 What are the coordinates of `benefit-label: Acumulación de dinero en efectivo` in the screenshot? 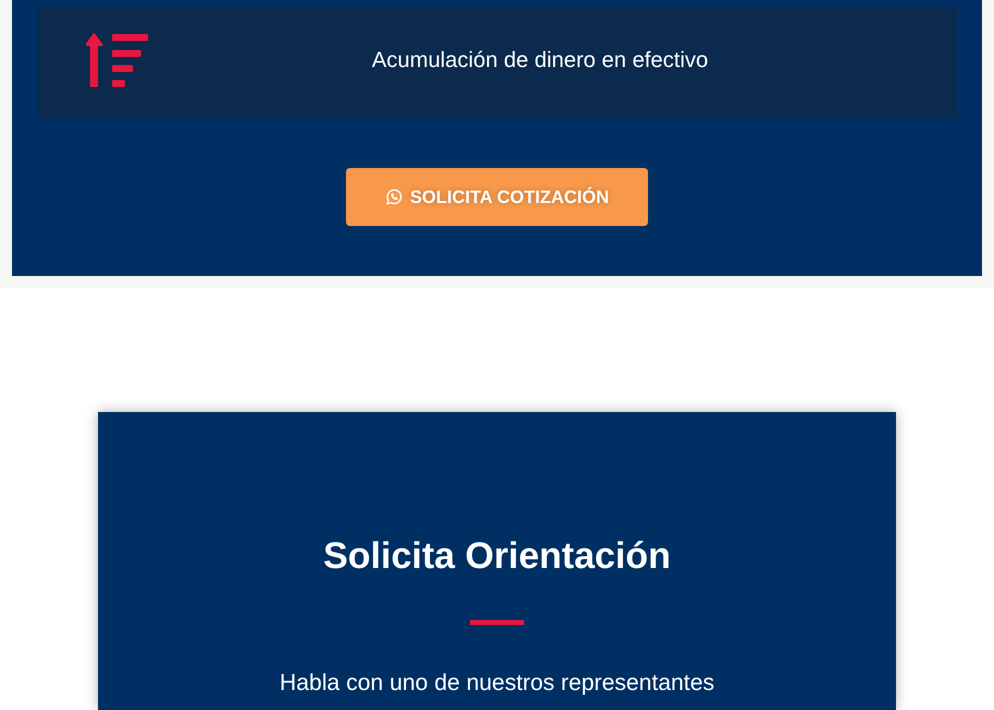 It's located at (540, 60).